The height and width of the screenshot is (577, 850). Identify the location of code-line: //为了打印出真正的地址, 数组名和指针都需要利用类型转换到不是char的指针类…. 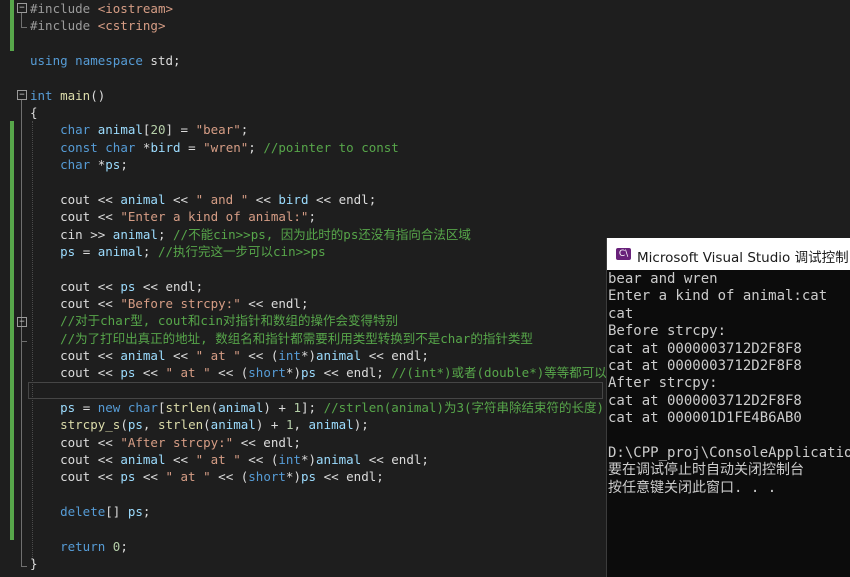
(281, 338).